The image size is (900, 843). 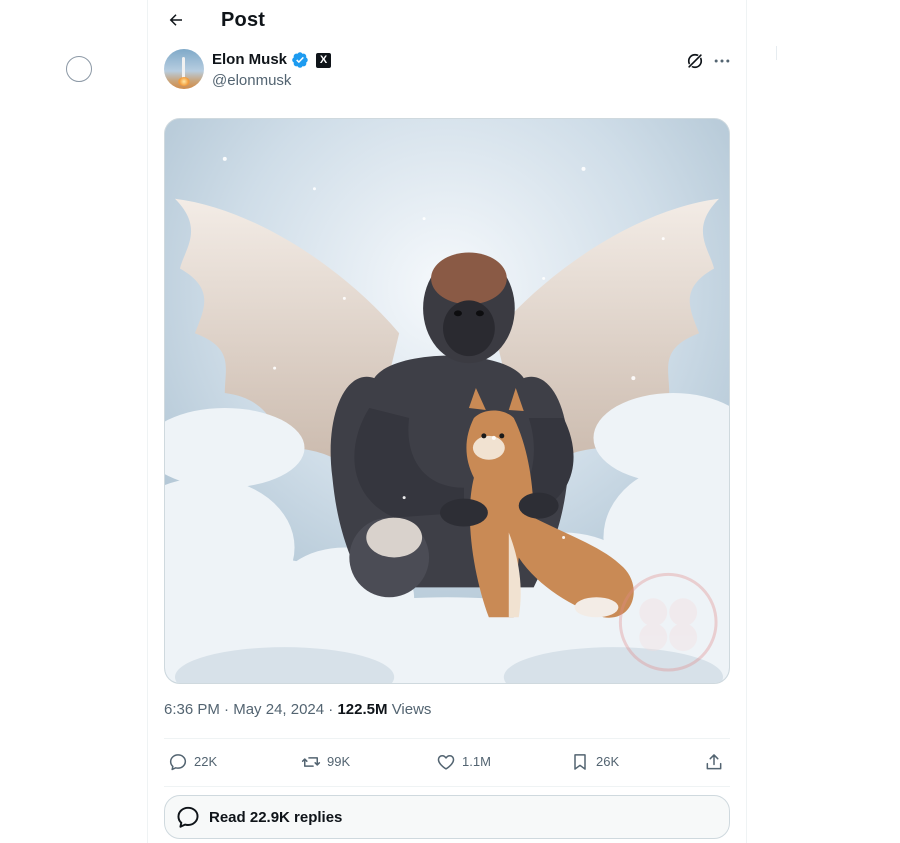 What do you see at coordinates (444, 71) in the screenshot?
I see `post-author: Elon Musk X @elonmusk` at bounding box center [444, 71].